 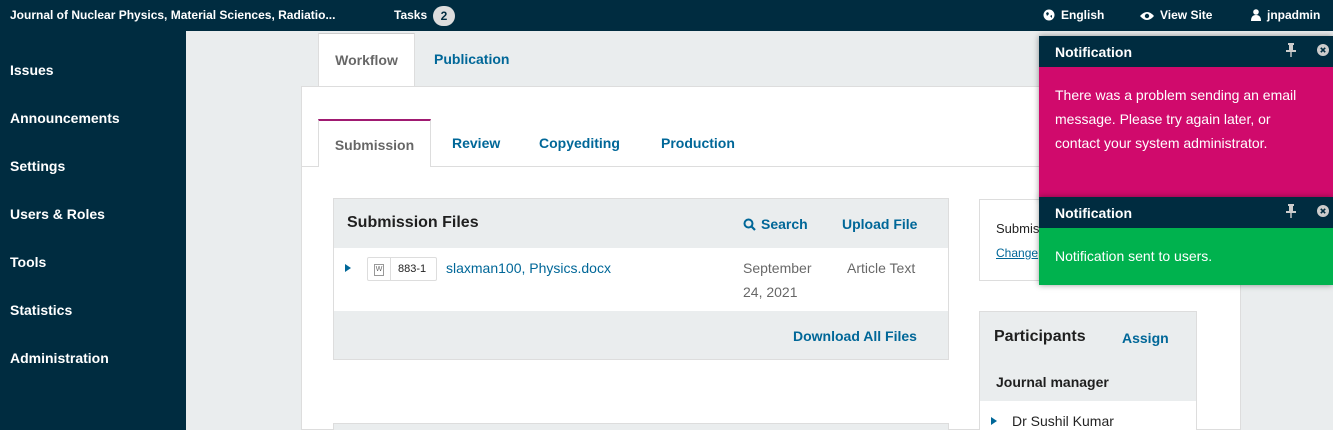 I want to click on file-id: 883-1, so click(x=412, y=269).